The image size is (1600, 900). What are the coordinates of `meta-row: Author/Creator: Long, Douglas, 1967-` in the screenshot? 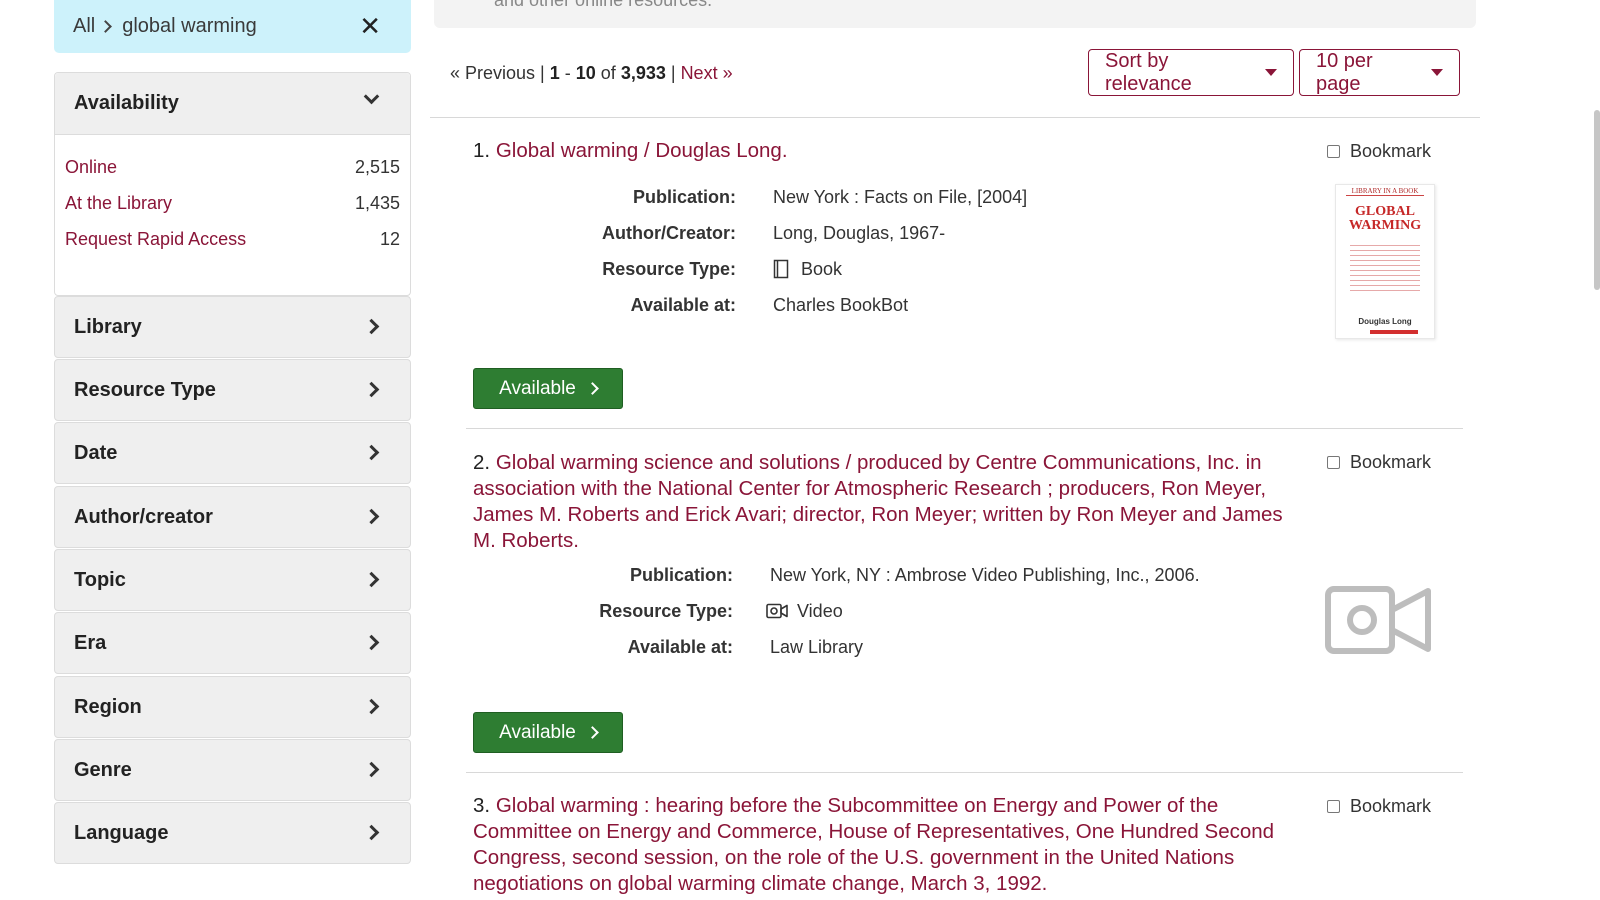 It's located at (793, 233).